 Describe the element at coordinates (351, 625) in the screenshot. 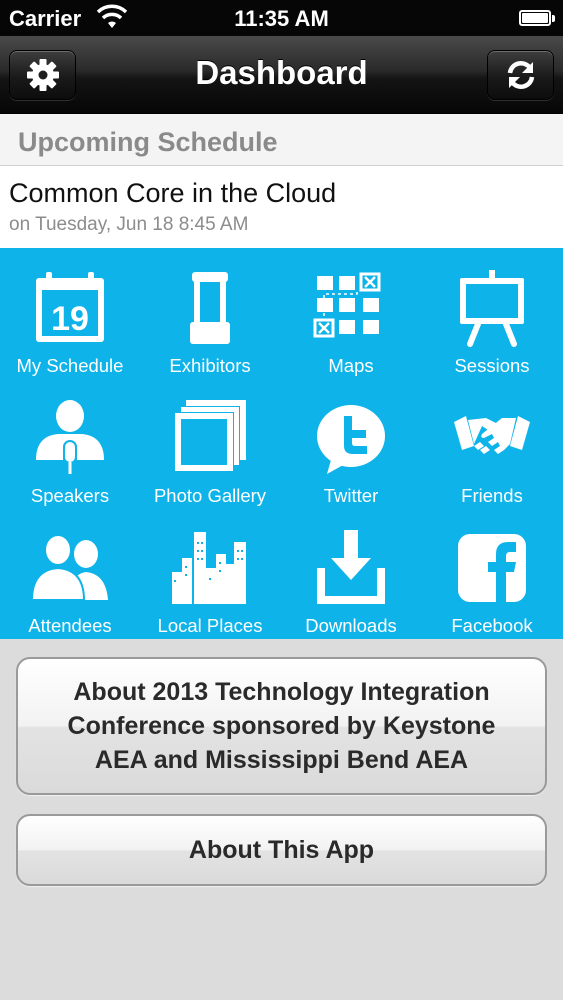

I see `tile-label: Downloads` at that location.